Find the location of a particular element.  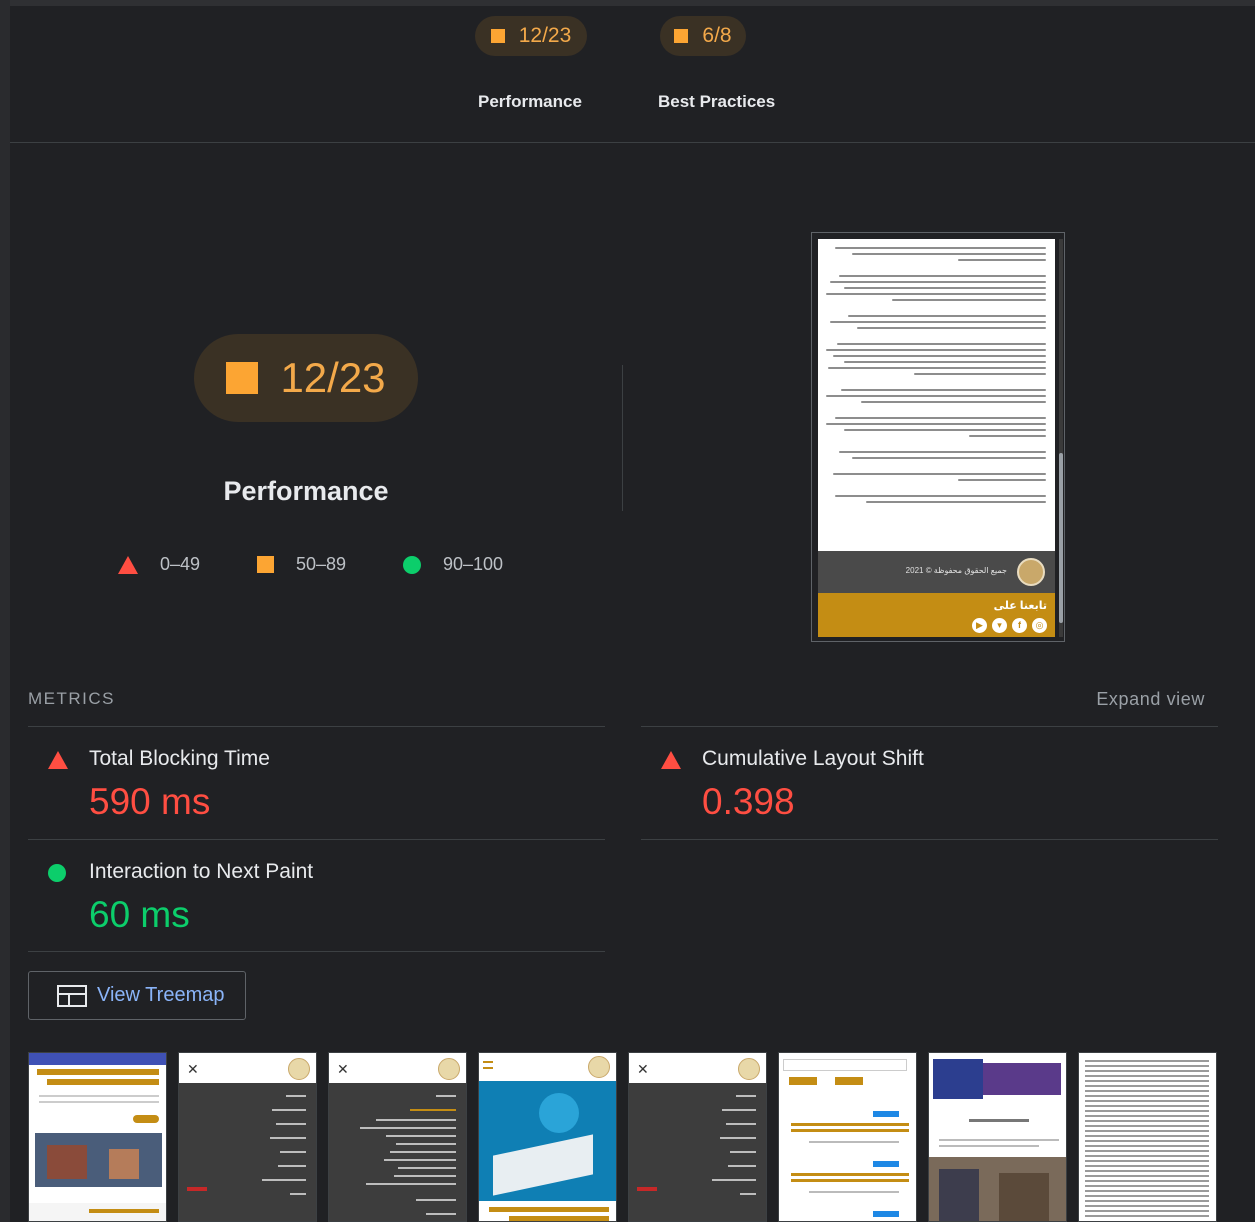

youtube-icon: ▶ is located at coordinates (979, 625).